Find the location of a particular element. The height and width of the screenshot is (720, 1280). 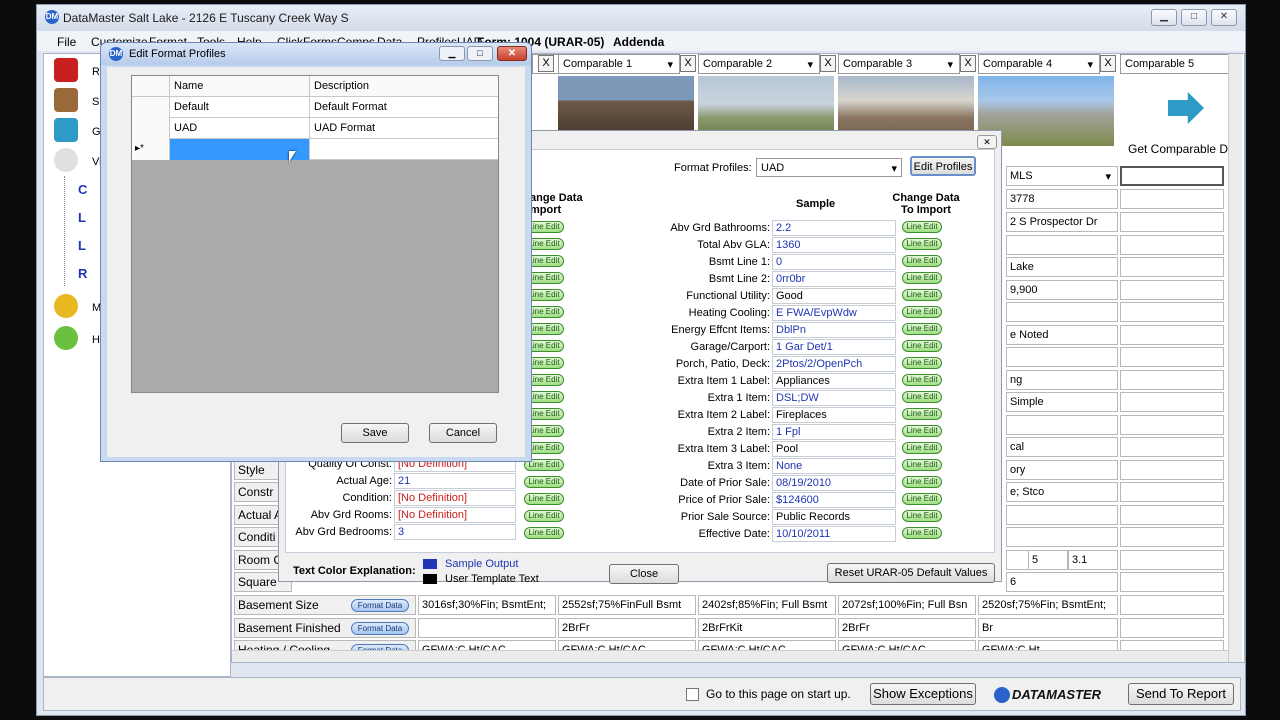

format-sample-value: 2Ptos/2/OpenPch is located at coordinates (834, 364).